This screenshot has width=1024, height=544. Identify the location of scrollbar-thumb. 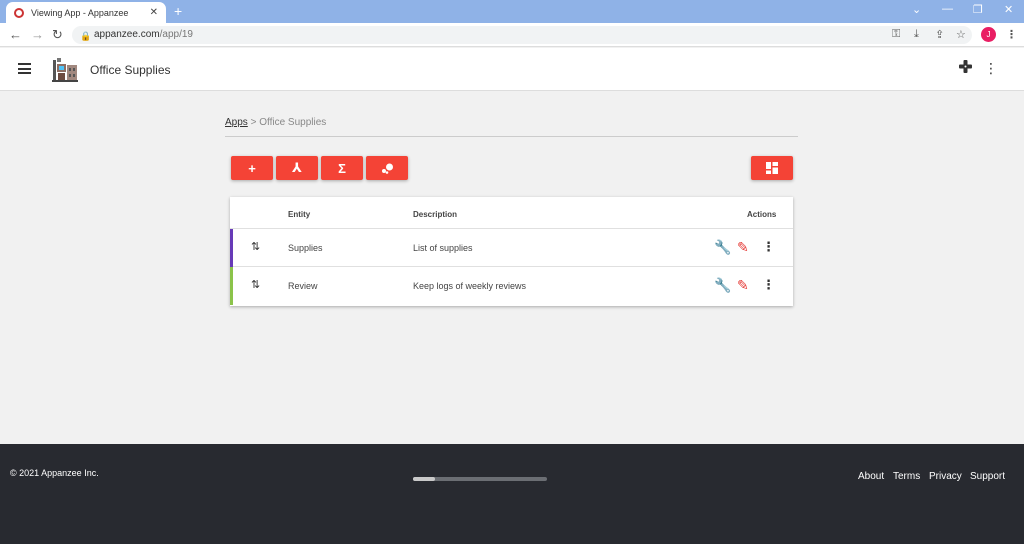
(424, 479).